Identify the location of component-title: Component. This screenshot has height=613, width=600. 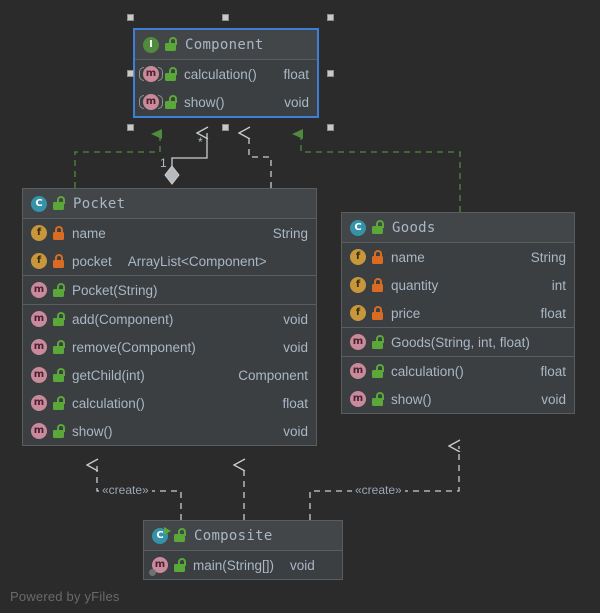
(224, 44).